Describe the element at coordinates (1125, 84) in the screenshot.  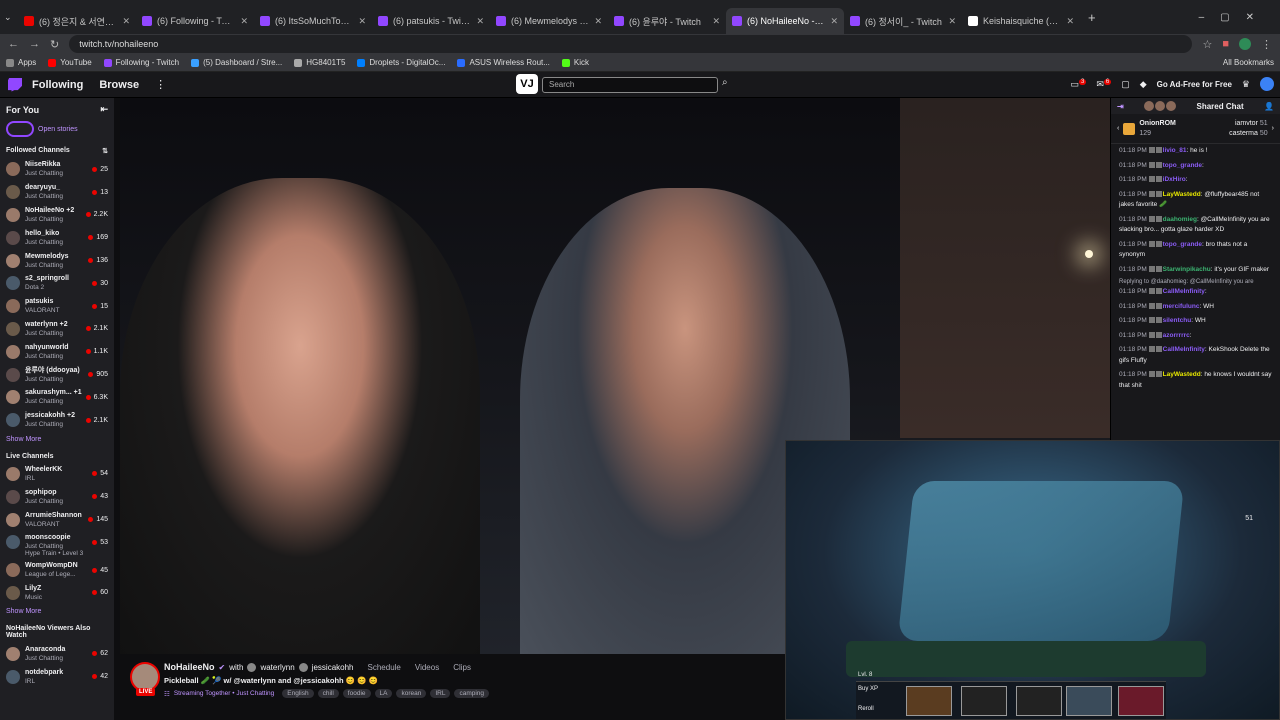
I see `whispers-icon: ▢` at that location.